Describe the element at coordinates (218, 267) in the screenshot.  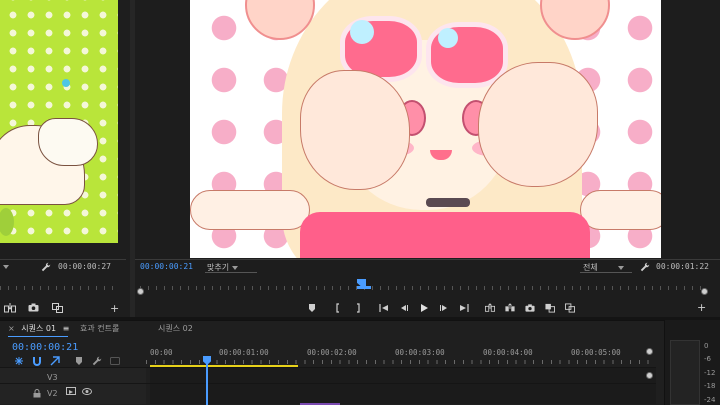
I see `fit-dropdown-label: 맞추기` at that location.